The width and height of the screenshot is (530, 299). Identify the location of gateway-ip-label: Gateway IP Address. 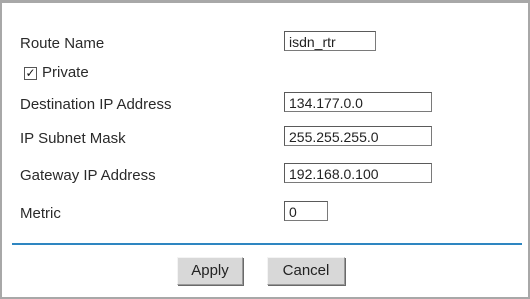
(88, 175).